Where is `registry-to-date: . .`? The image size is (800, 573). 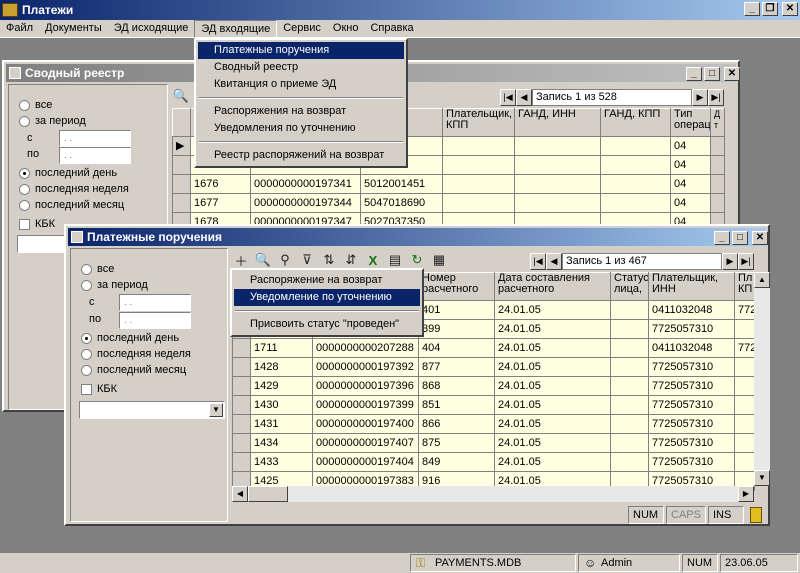 registry-to-date: . . is located at coordinates (95, 155).